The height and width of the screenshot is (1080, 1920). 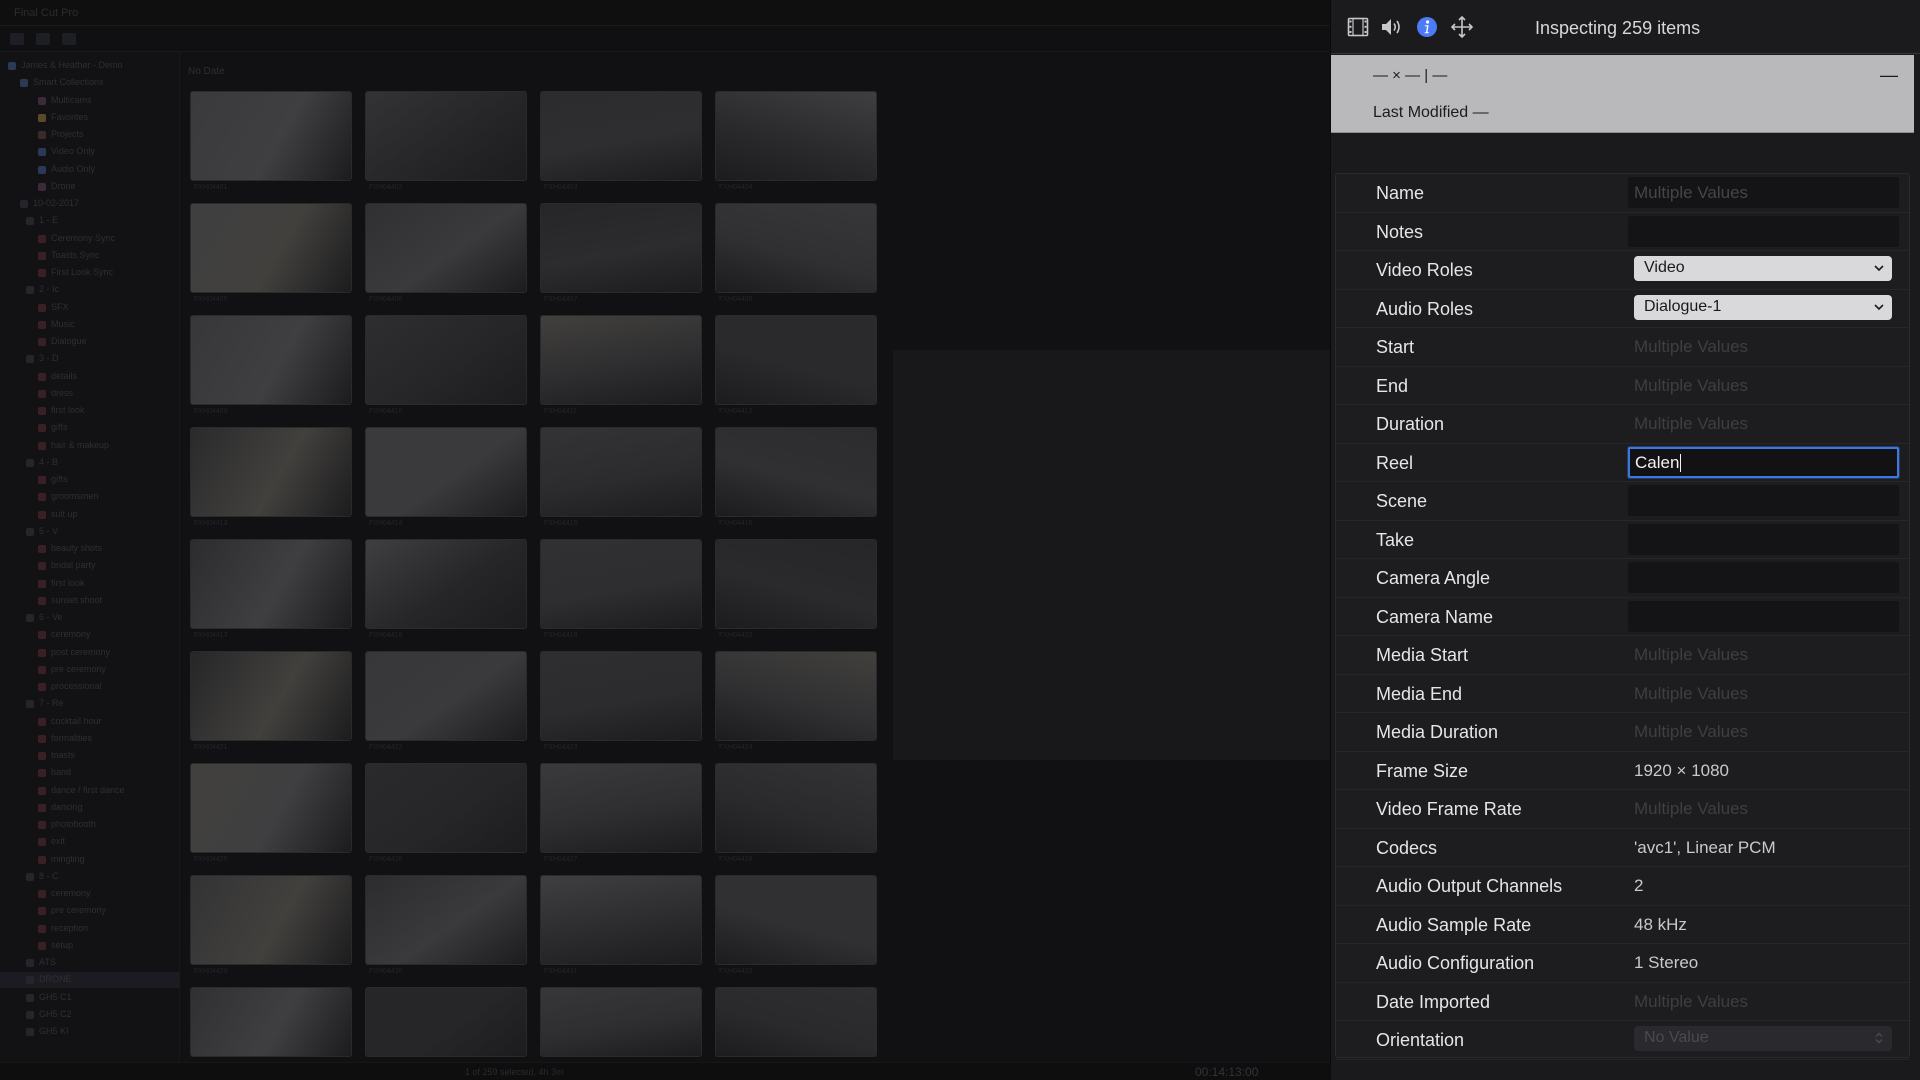 What do you see at coordinates (1763, 539) in the screenshot?
I see `take-field` at bounding box center [1763, 539].